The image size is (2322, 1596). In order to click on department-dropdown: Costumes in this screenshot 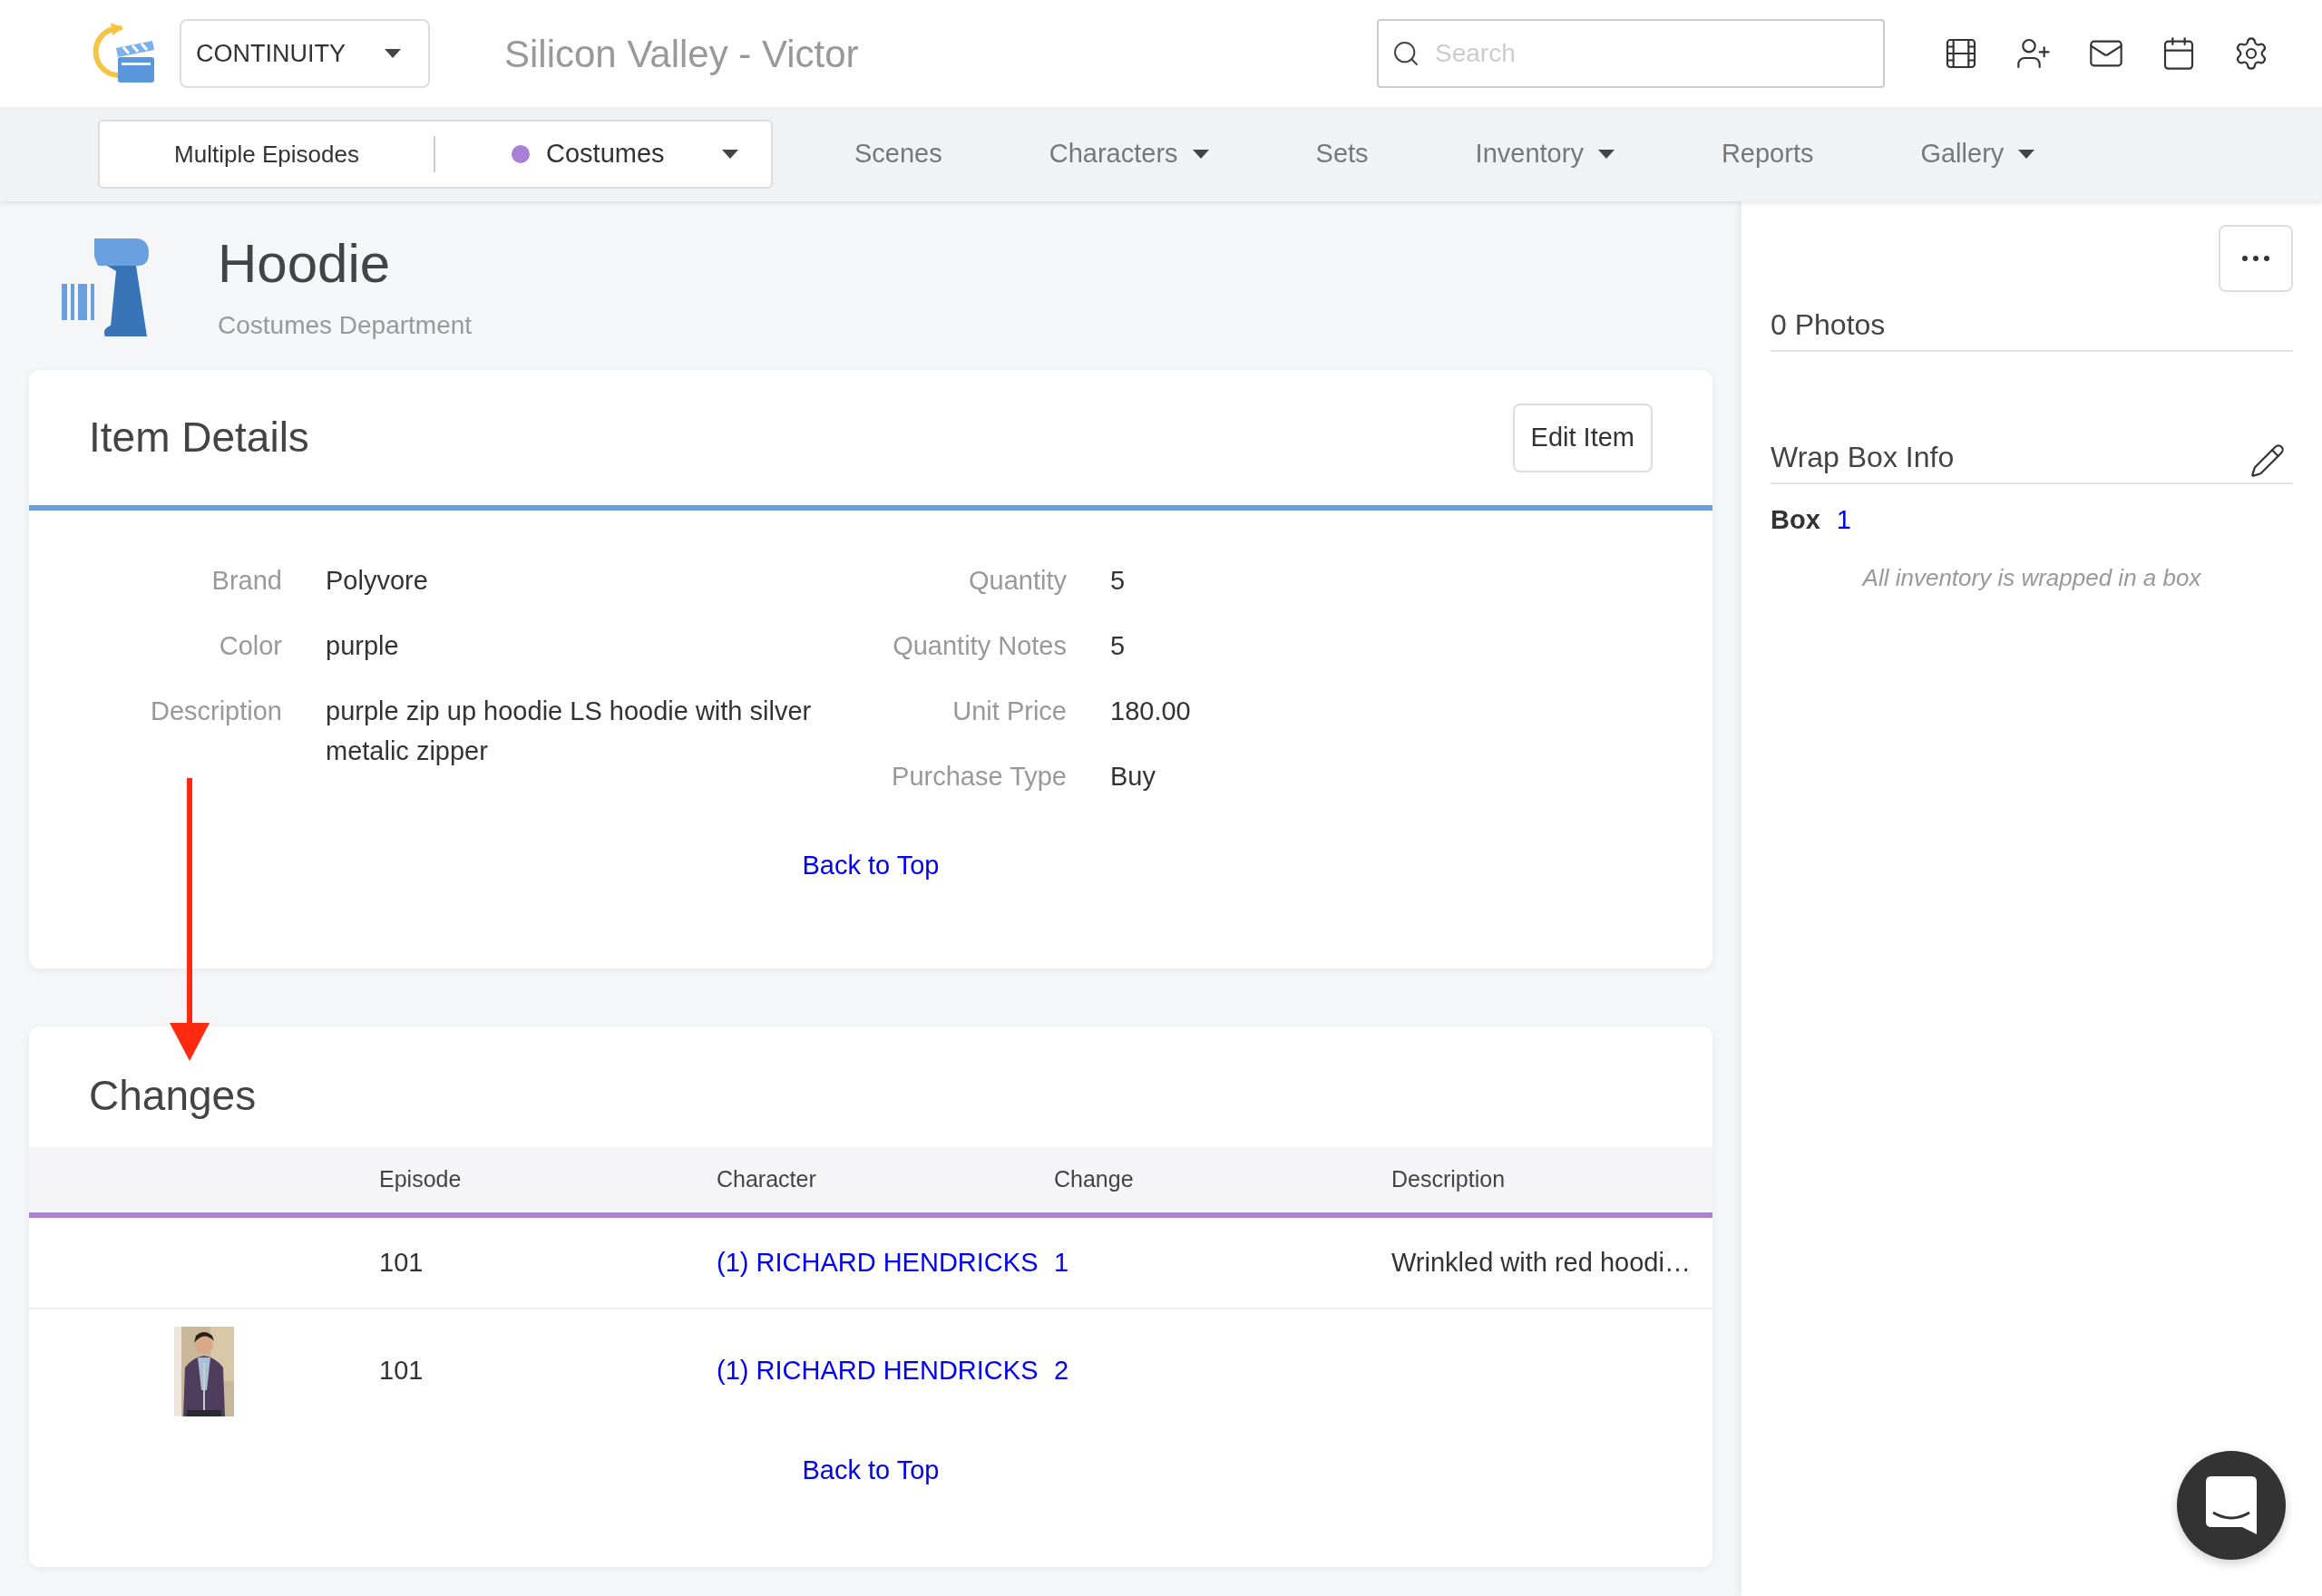, I will do `click(603, 154)`.